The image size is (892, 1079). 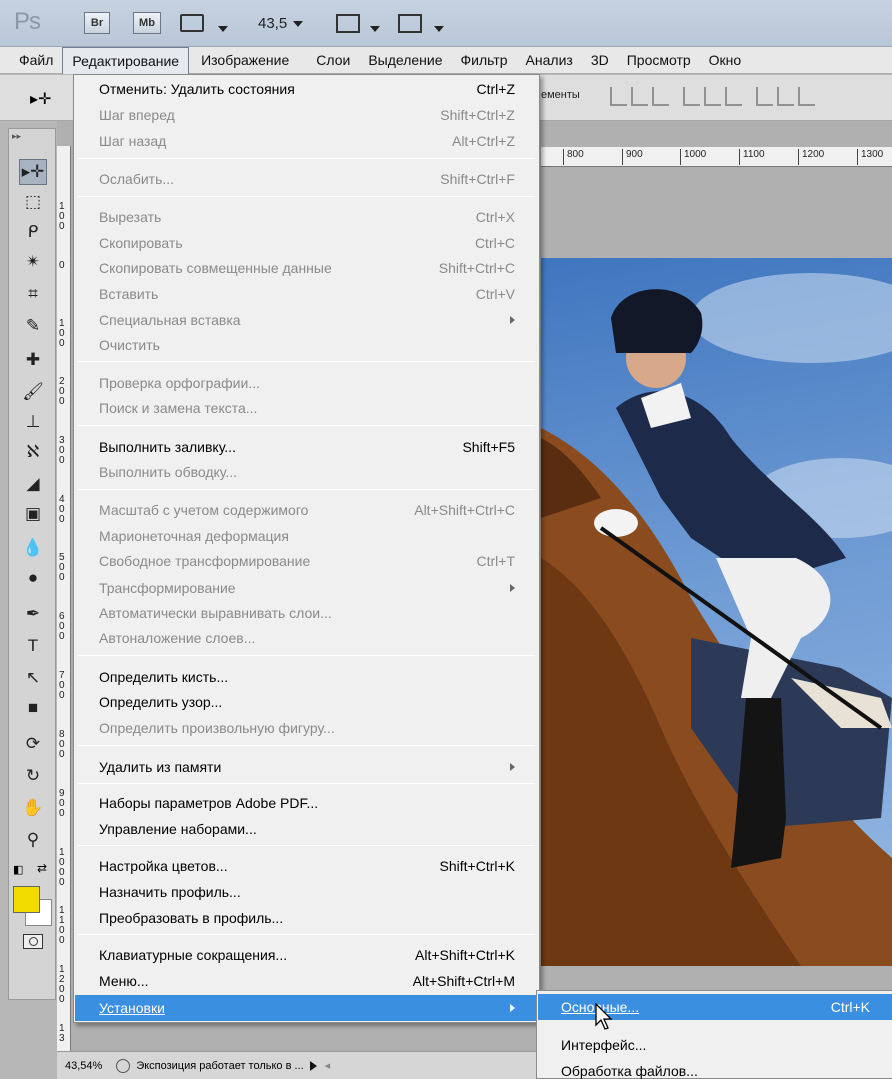 What do you see at coordinates (785, 96) in the screenshot?
I see `distribute-vcenter-icon` at bounding box center [785, 96].